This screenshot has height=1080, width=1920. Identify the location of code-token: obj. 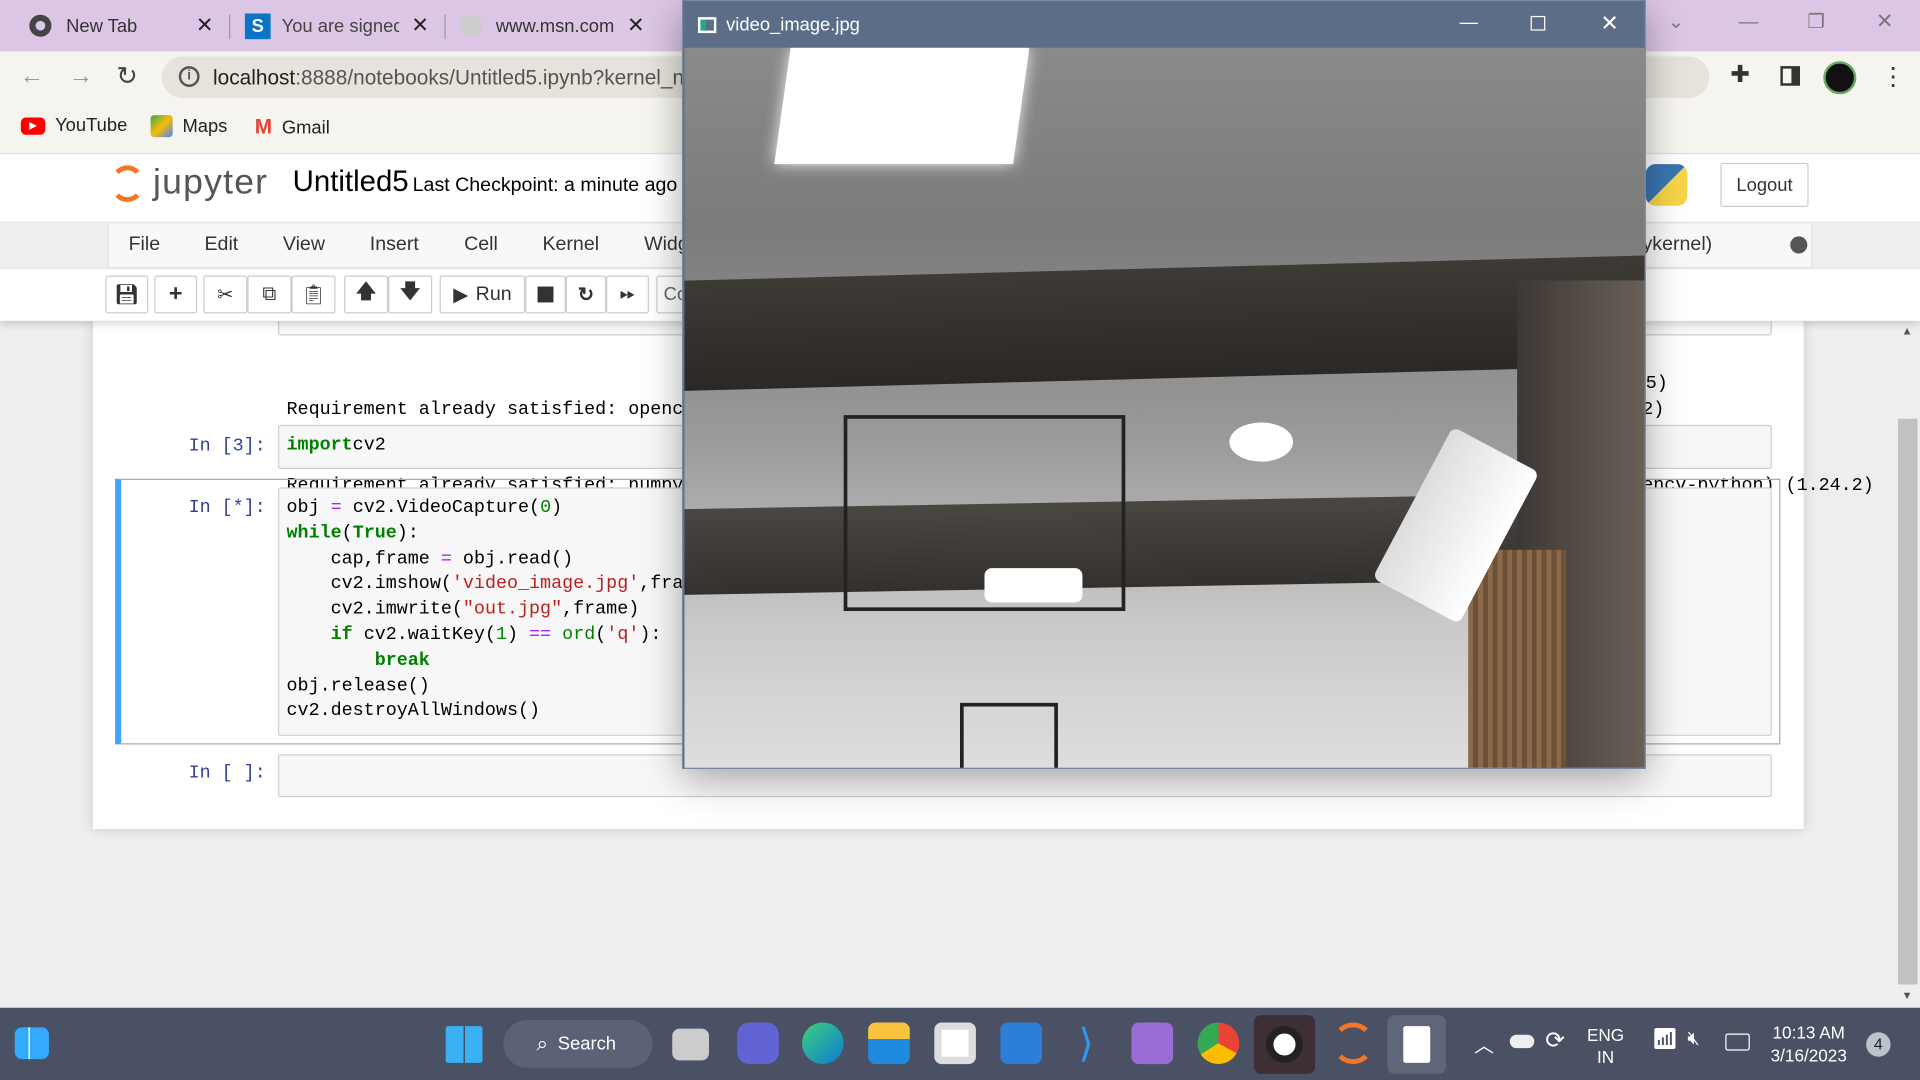
(308, 507).